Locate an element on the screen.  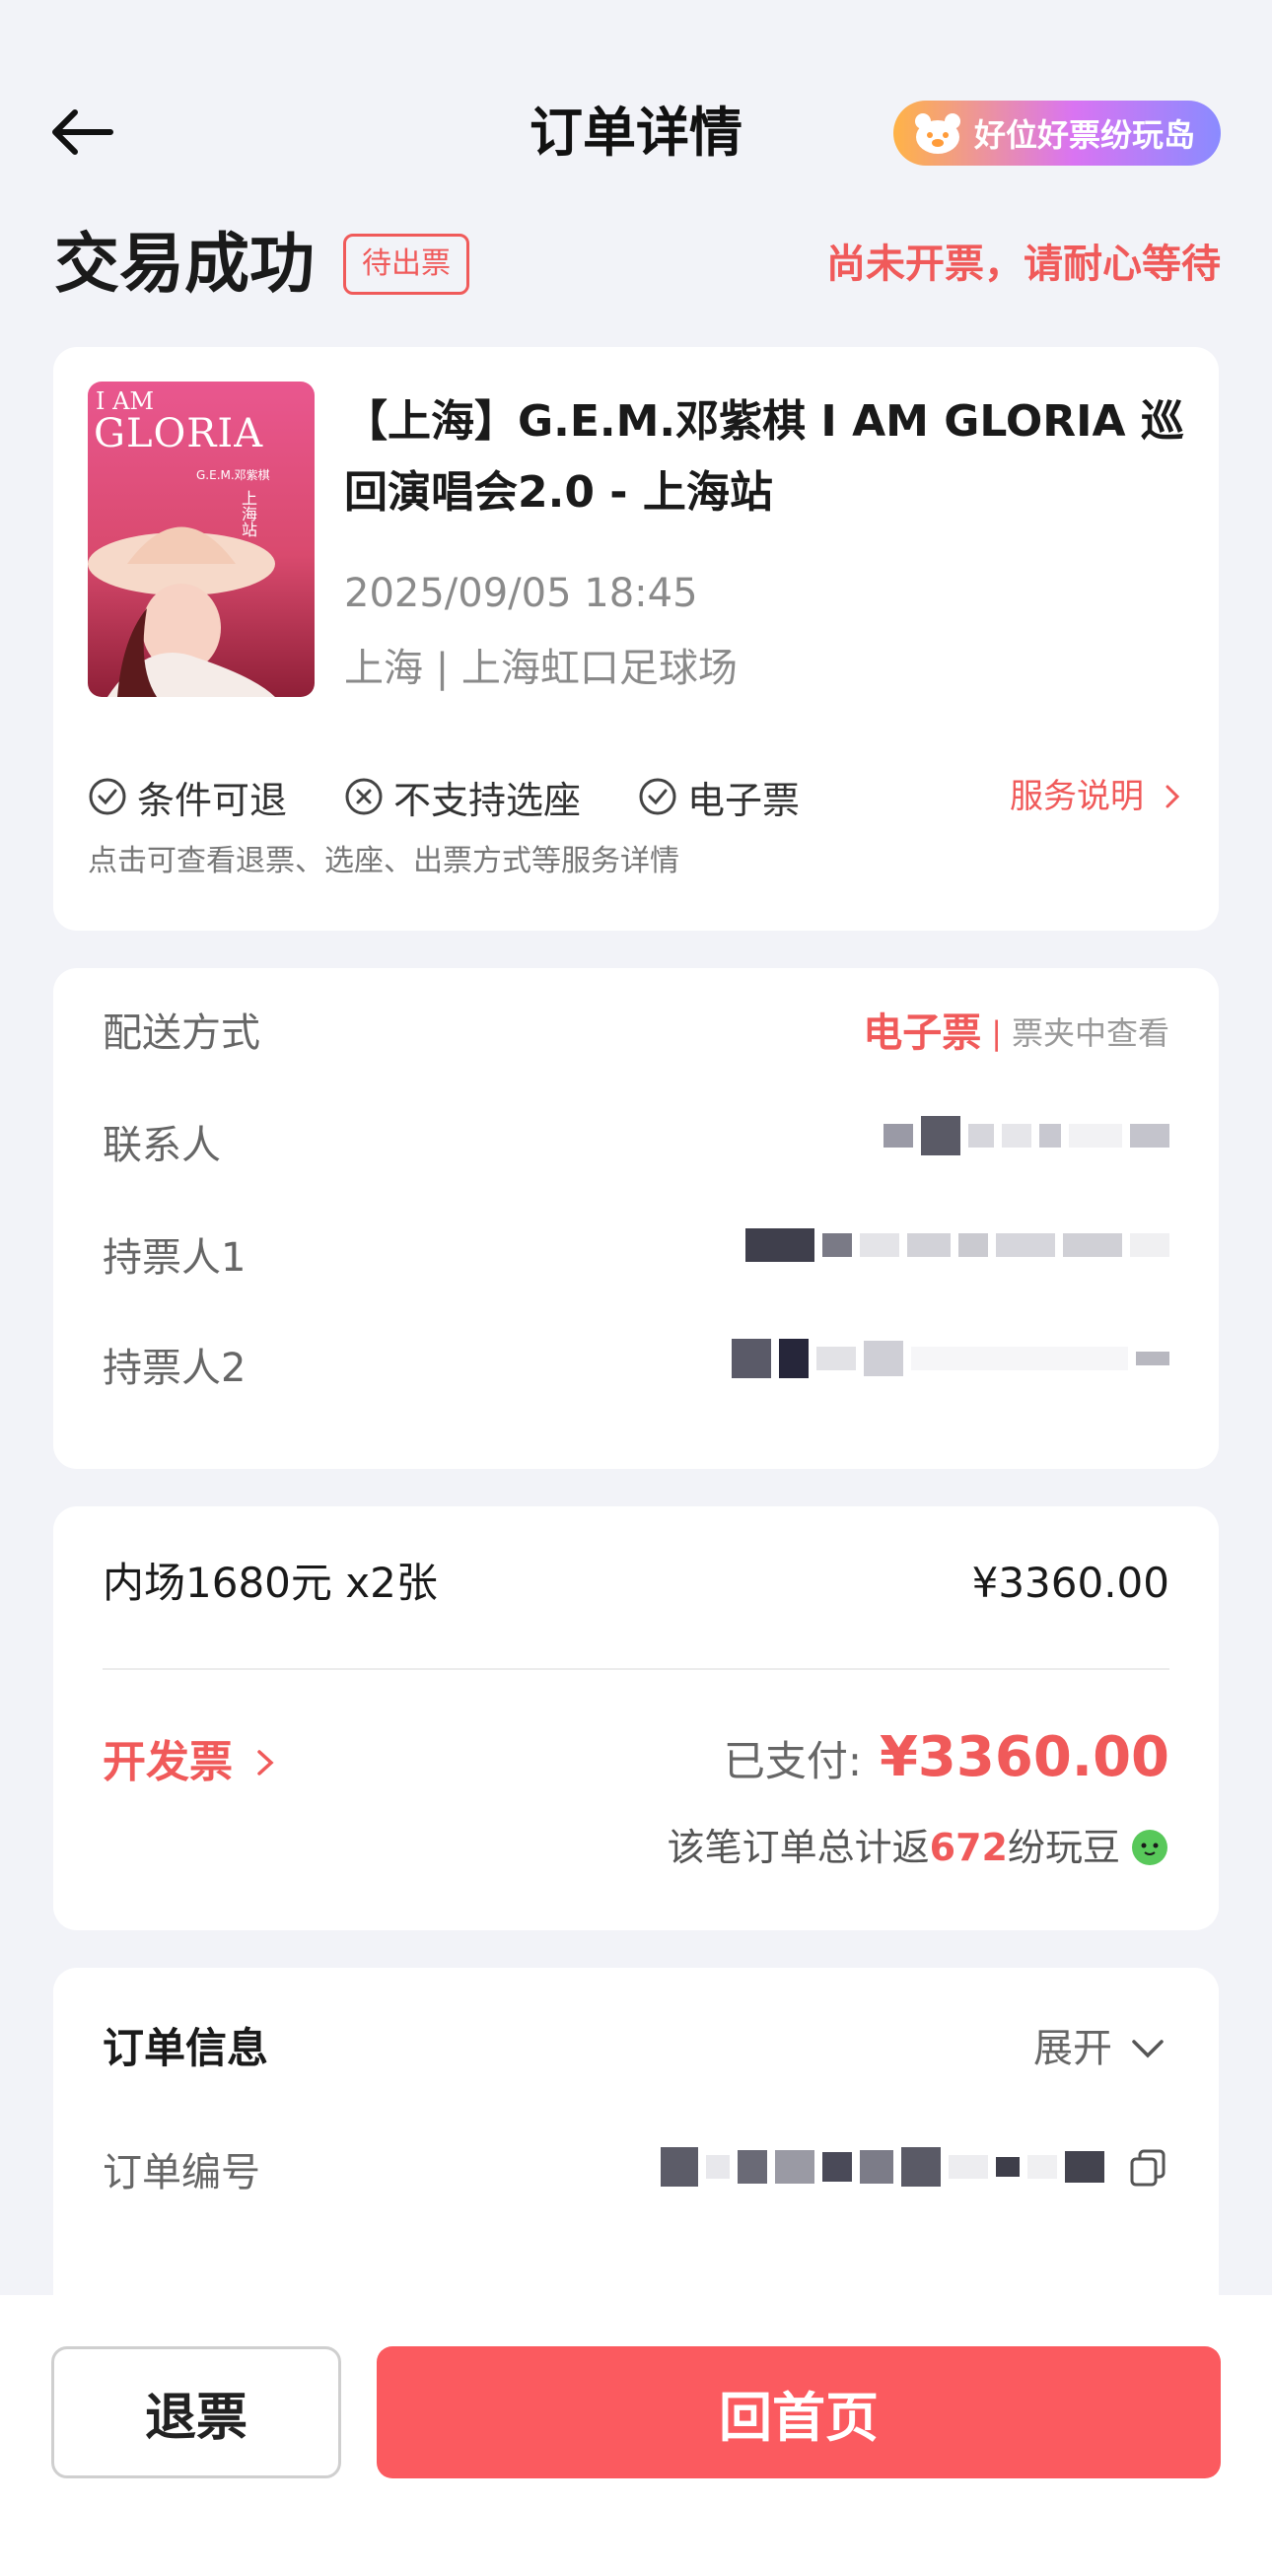
copy-icon is located at coordinates (1147, 2167).